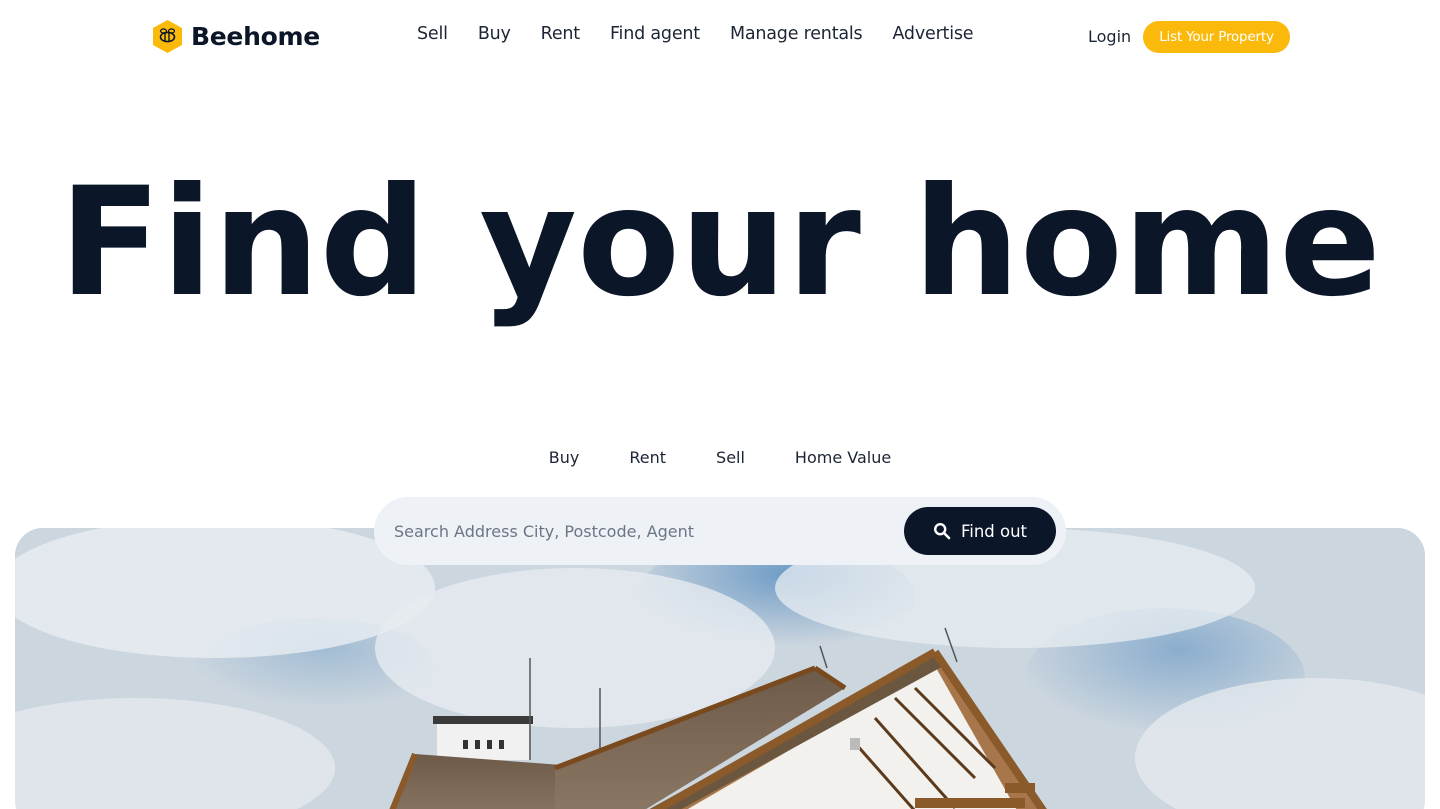 This screenshot has height=809, width=1440. Describe the element at coordinates (432, 34) in the screenshot. I see `nav-item-sell: Sell` at that location.